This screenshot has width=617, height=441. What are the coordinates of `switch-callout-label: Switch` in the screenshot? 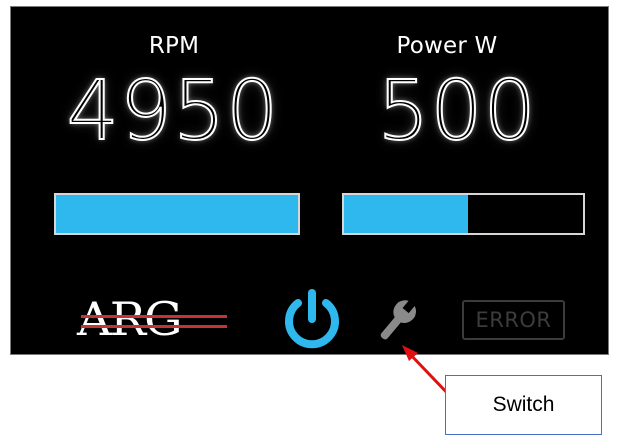 It's located at (523, 405).